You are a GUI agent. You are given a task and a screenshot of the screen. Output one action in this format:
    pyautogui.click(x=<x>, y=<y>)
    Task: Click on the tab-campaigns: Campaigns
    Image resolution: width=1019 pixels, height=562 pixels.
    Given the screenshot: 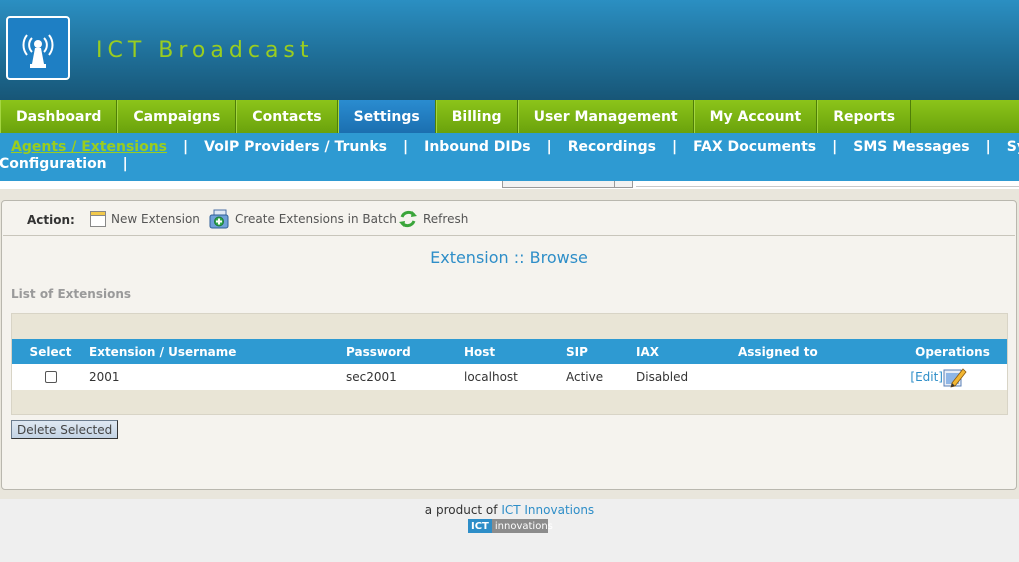 What is the action you would take?
    pyautogui.click(x=177, y=116)
    